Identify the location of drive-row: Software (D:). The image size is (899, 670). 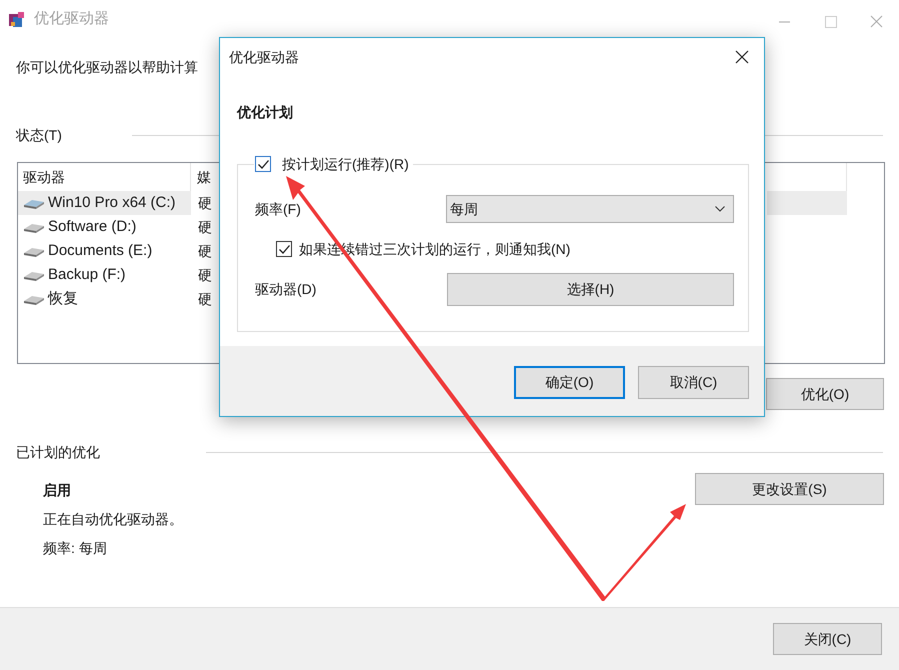
(104, 227).